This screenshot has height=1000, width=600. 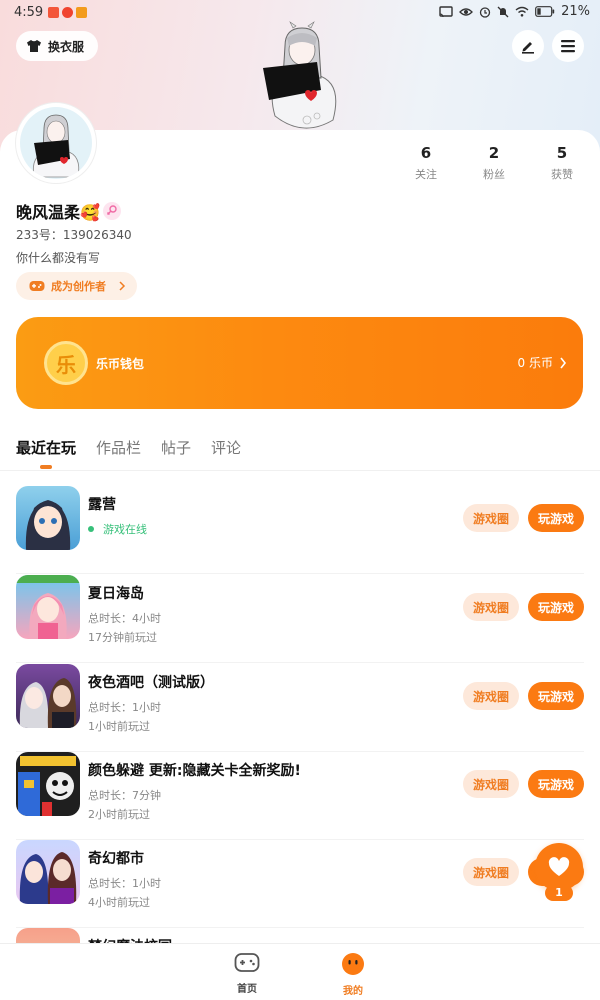 I want to click on coin-icon: 乐, so click(x=66, y=363).